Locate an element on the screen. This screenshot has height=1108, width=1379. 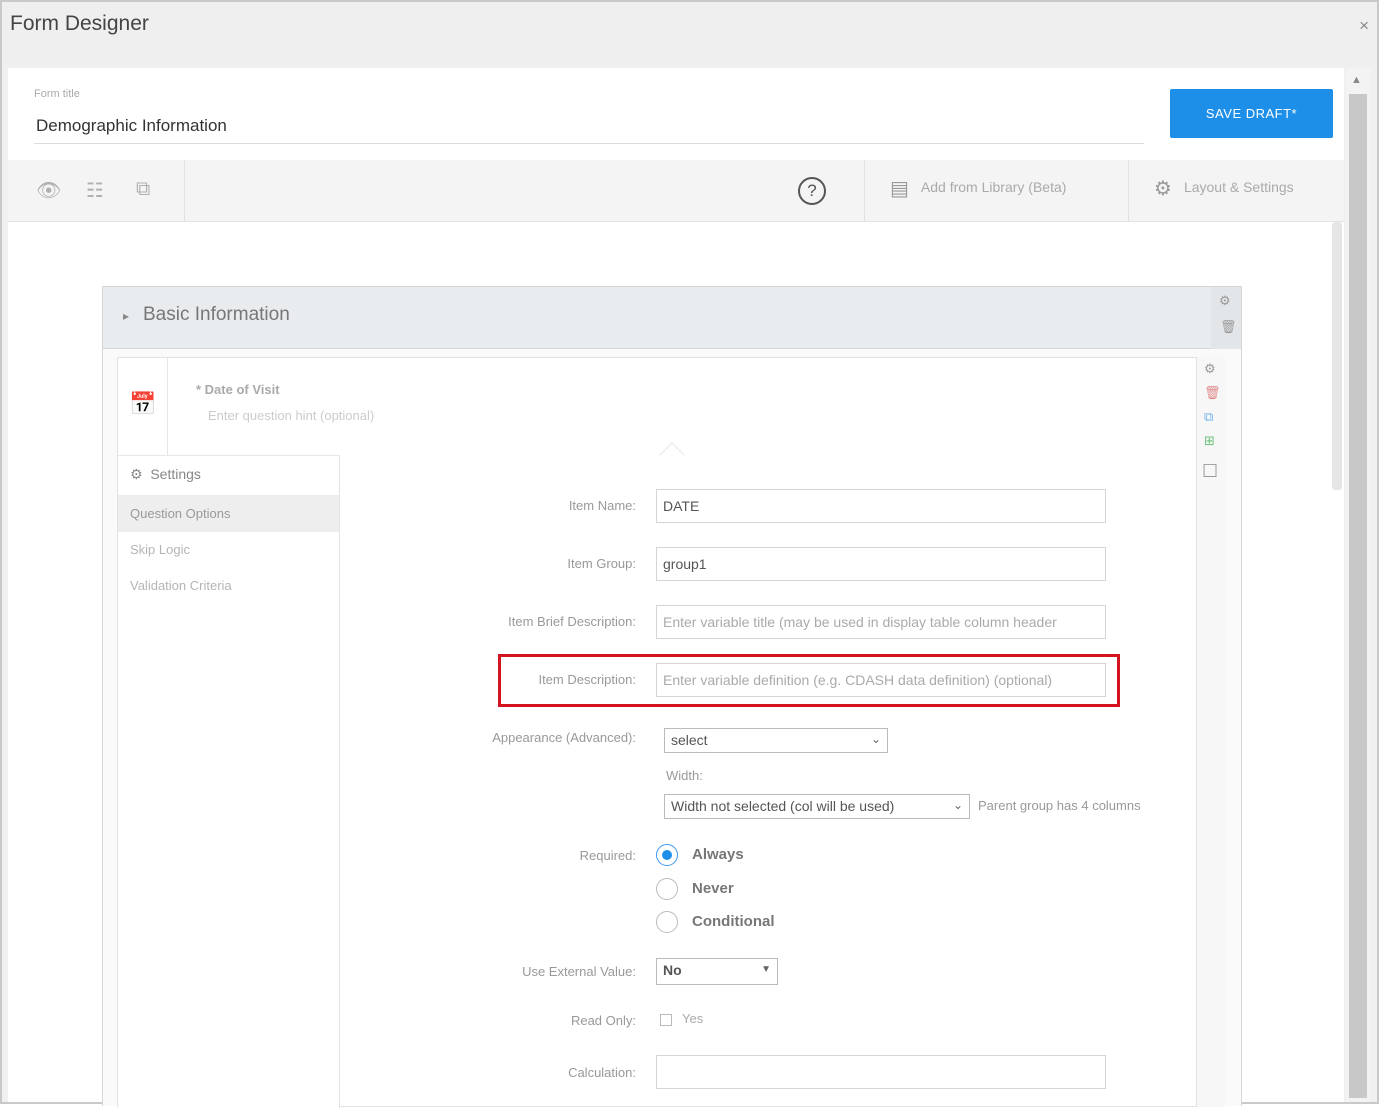
item-copy-icon: ⧉ is located at coordinates (1208, 417).